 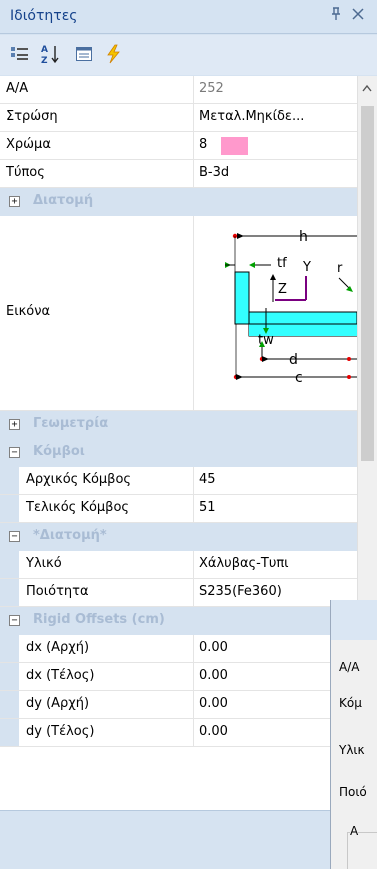 I want to click on description-pane, so click(x=165, y=839).